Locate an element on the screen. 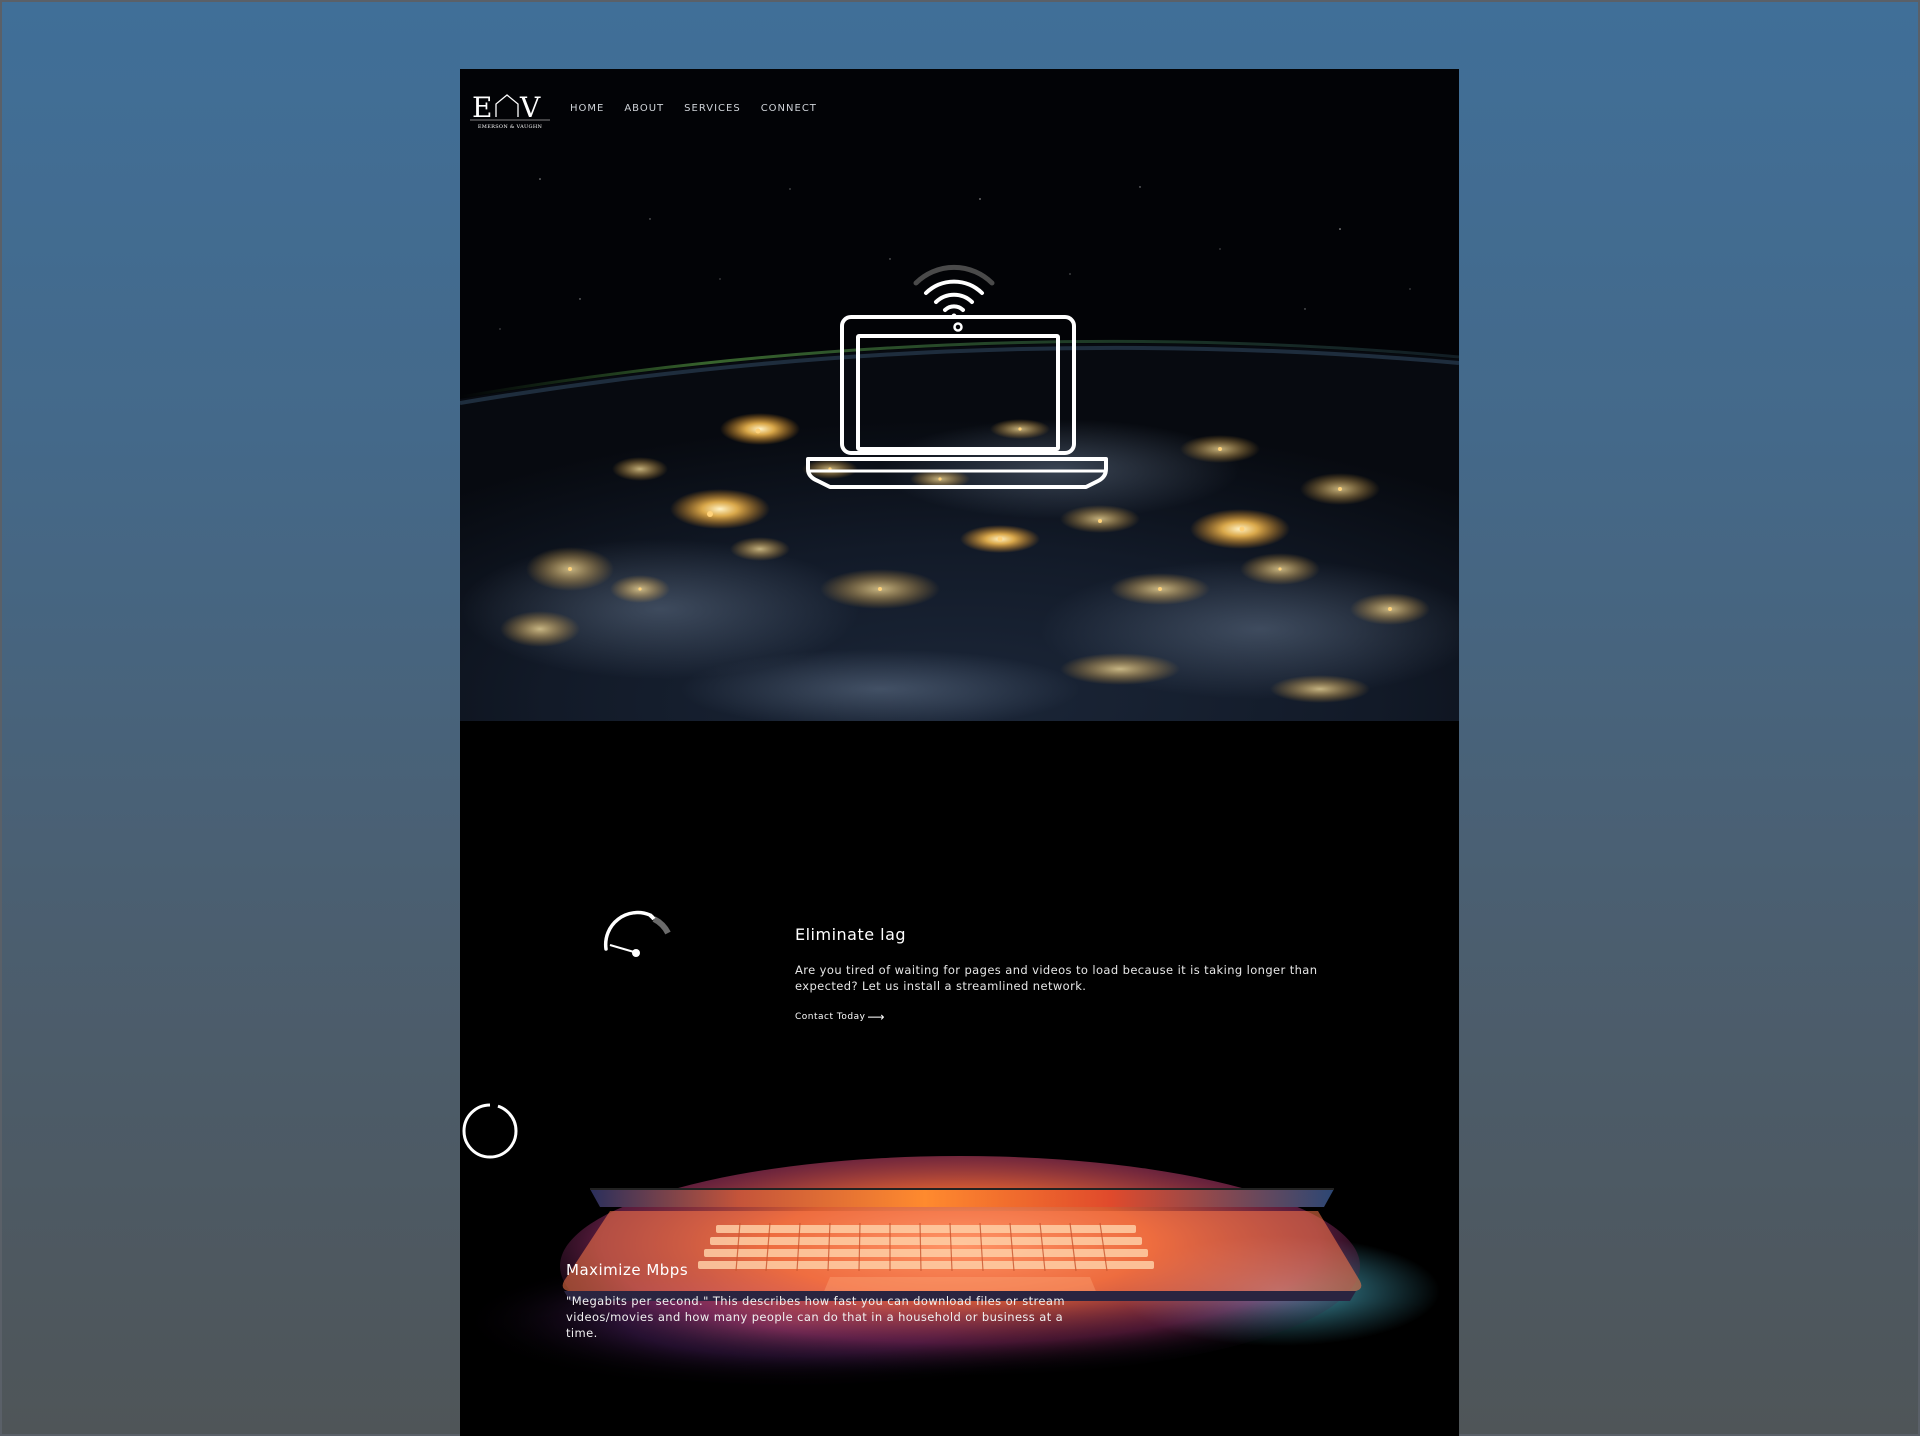 The height and width of the screenshot is (1436, 1920). nav-services: SERVICES is located at coordinates (712, 108).